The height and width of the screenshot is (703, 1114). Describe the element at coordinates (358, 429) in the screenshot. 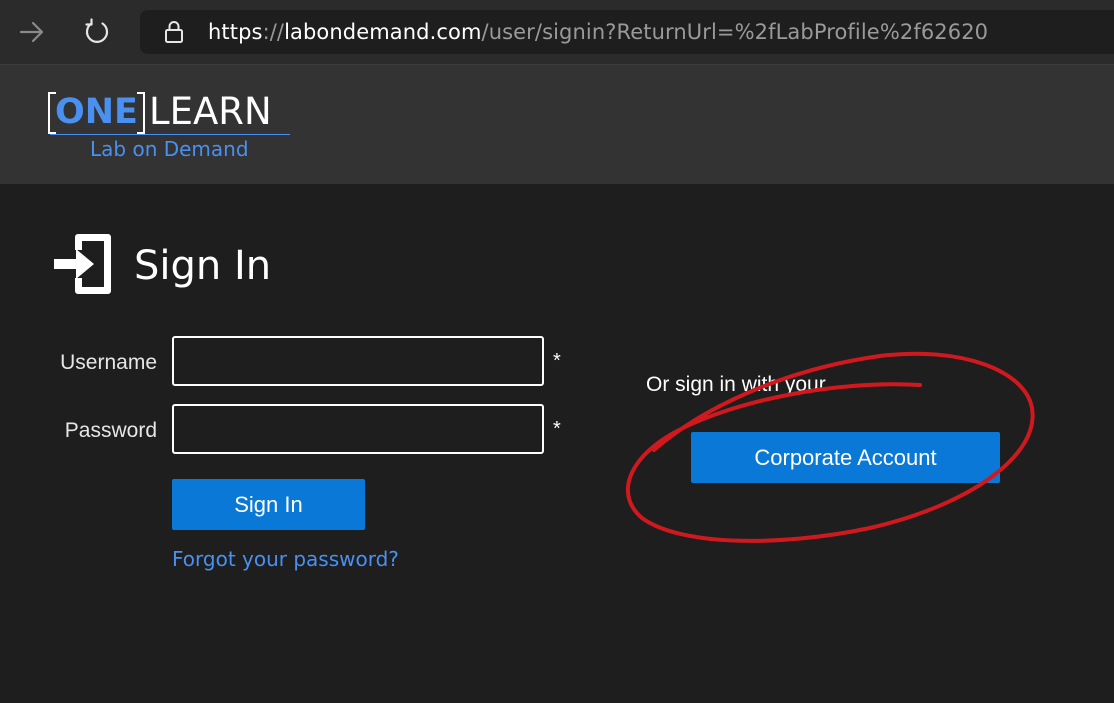

I see `password-input` at that location.